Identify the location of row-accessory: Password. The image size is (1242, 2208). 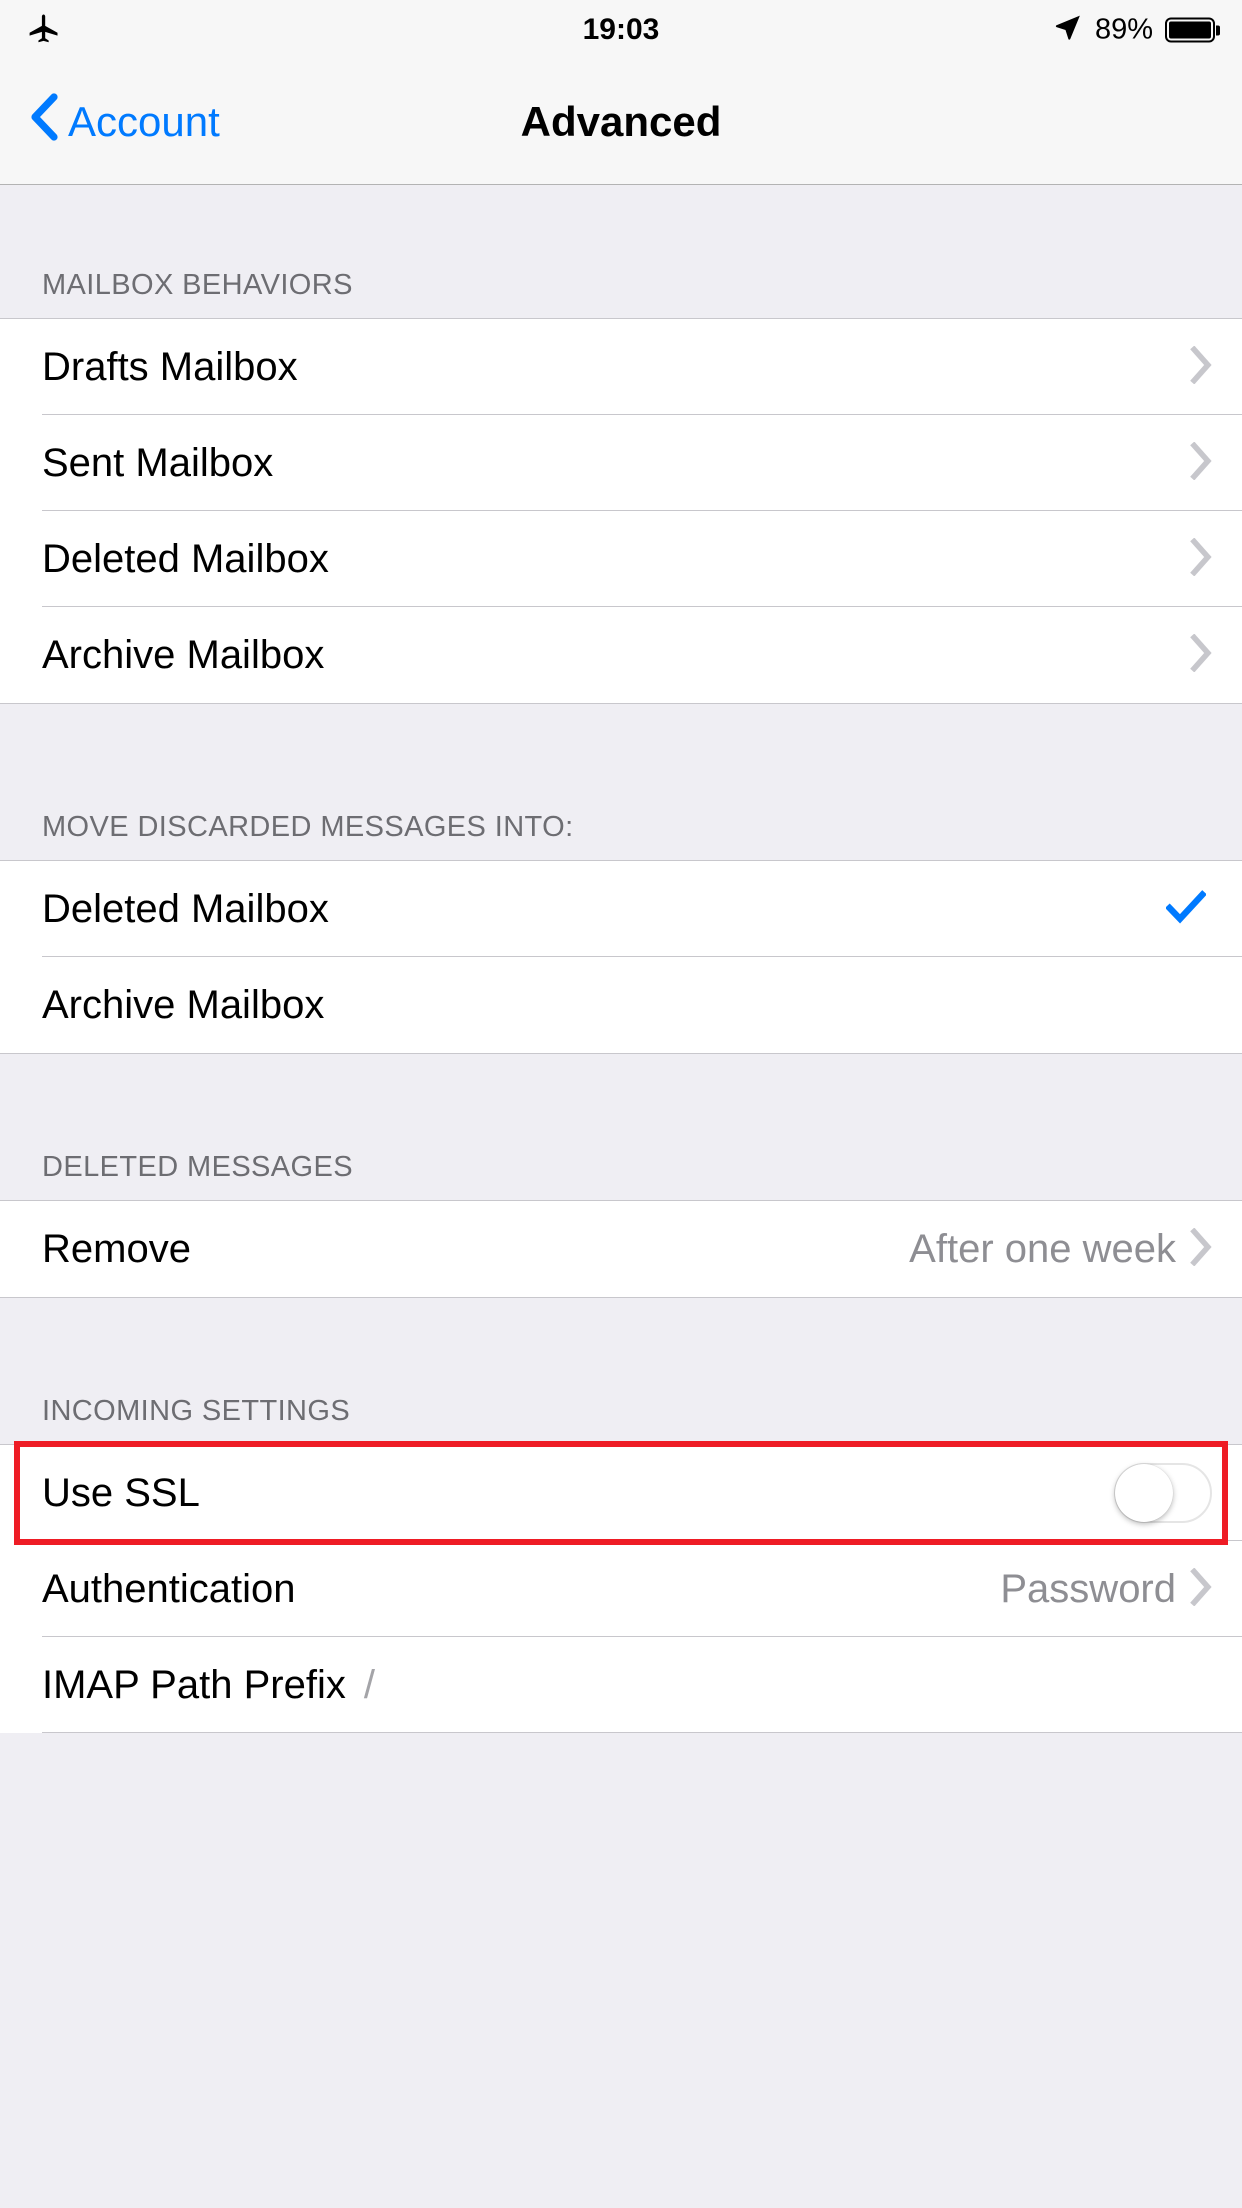
(1106, 1589).